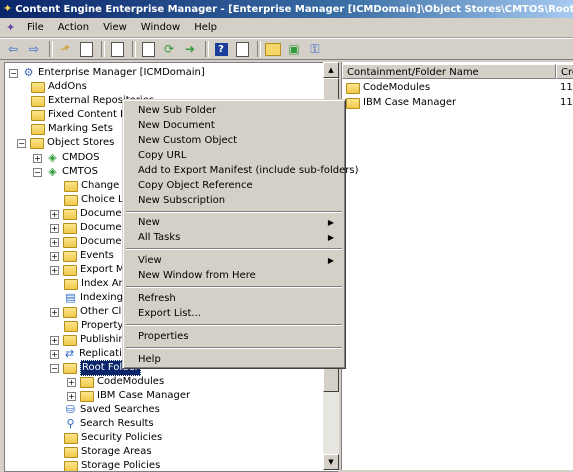  I want to click on system-menu-icon: ✦, so click(13, 27).